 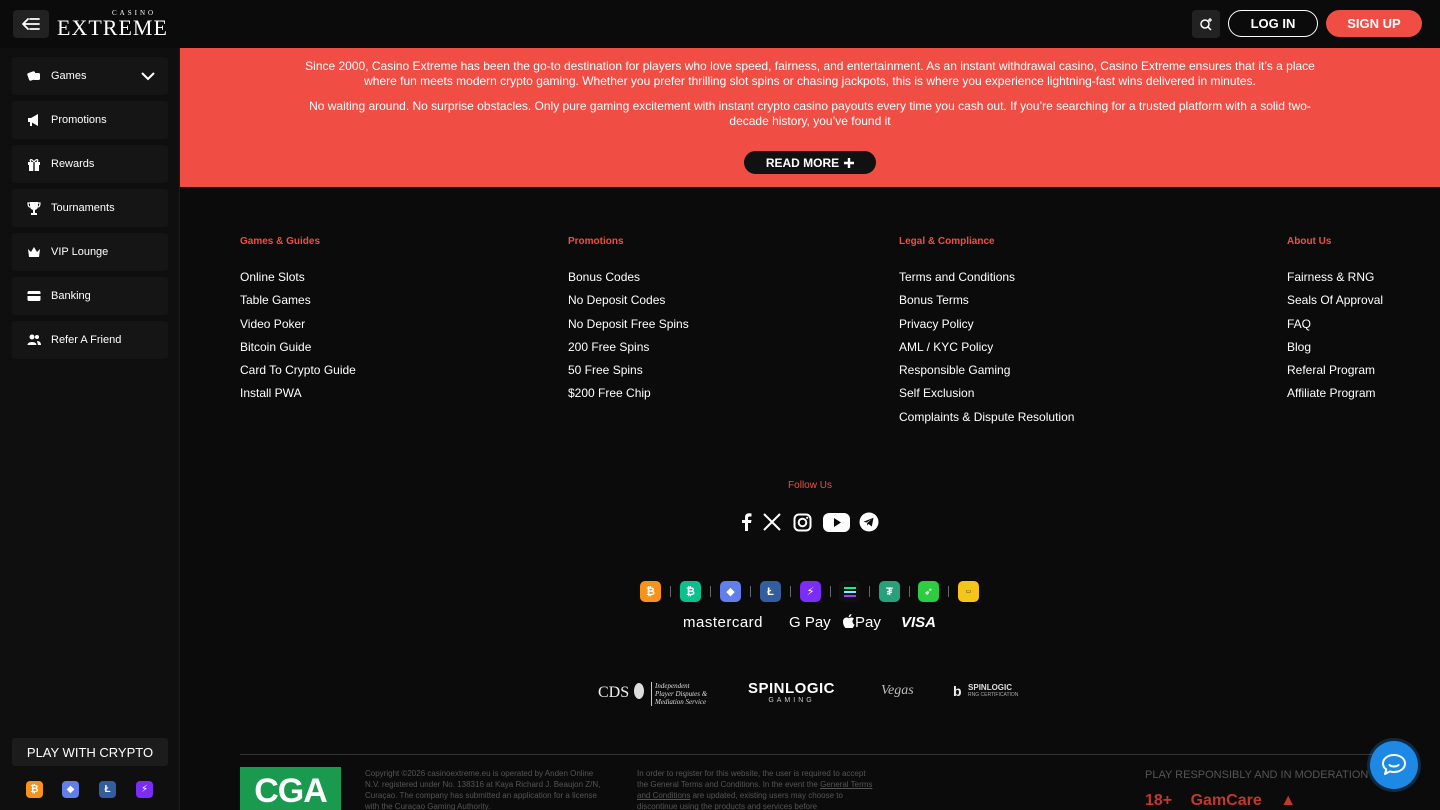 I want to click on chat-bubble-icon, so click(x=1394, y=764).